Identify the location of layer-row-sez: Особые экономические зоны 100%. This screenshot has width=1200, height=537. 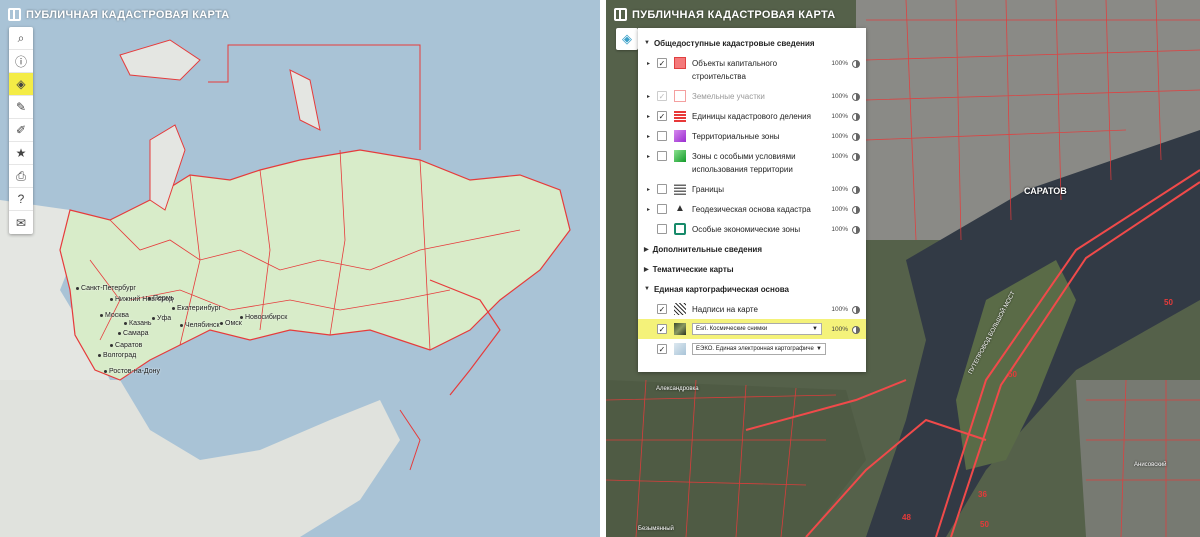
(752, 229).